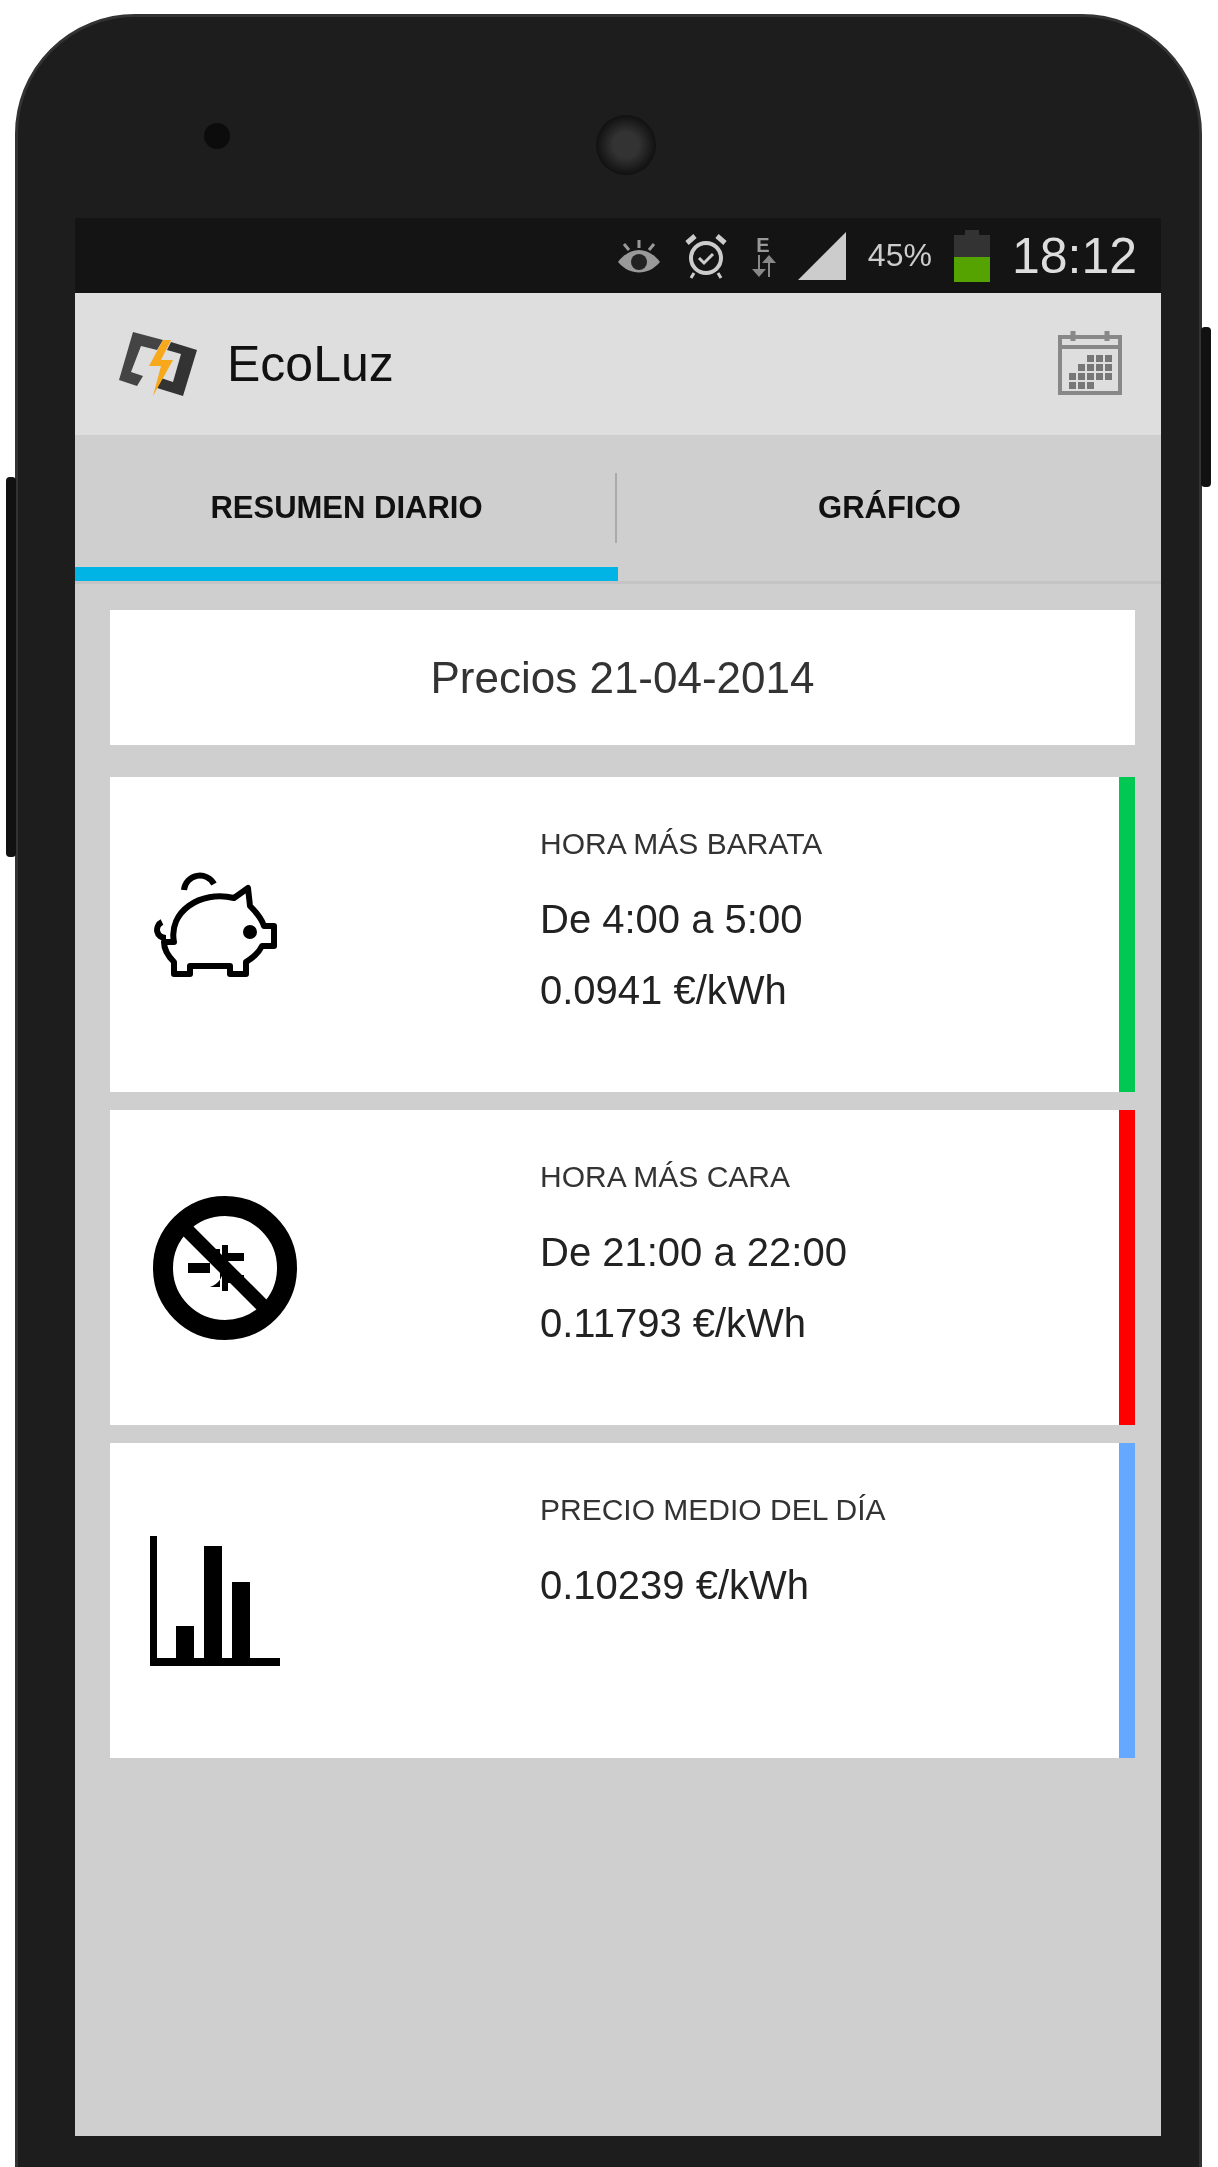 Image resolution: width=1218 pixels, height=2167 pixels. Describe the element at coordinates (666, 1177) in the screenshot. I see `card-label: HORA MÁS CARA` at that location.